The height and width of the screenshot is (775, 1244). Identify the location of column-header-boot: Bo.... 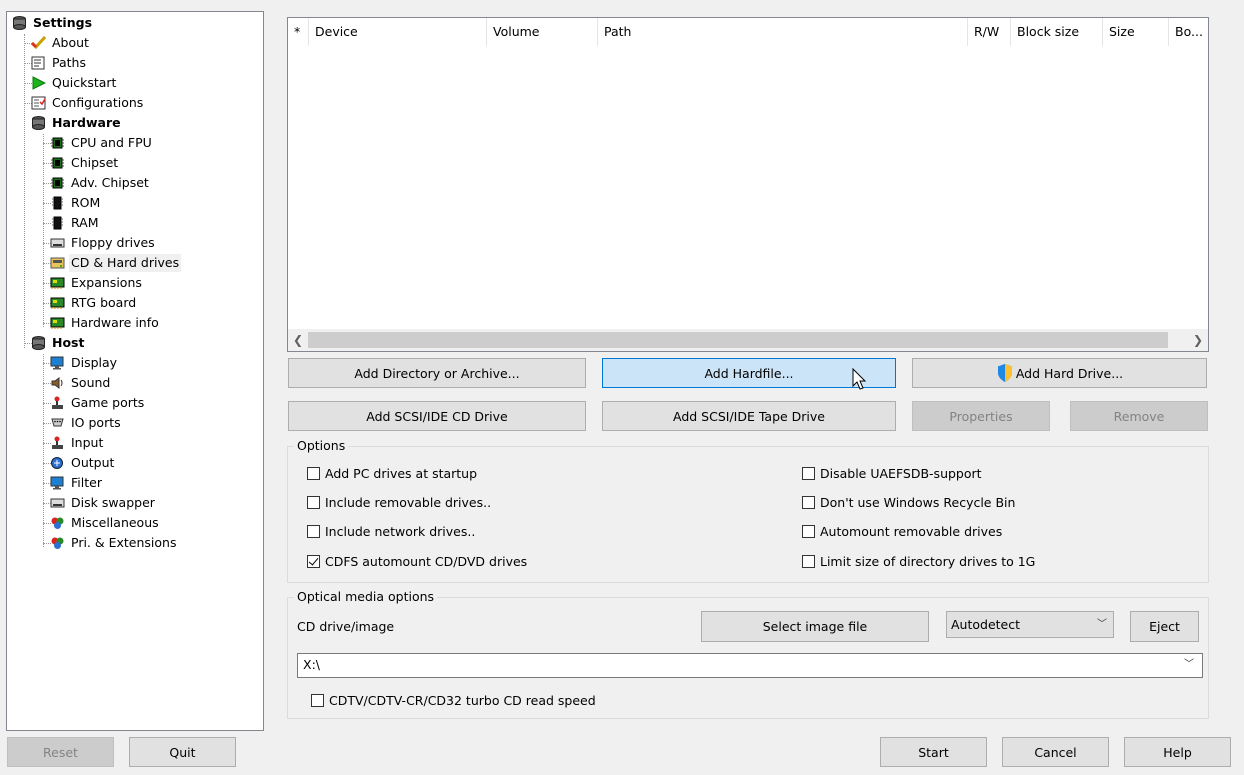
(1188, 32).